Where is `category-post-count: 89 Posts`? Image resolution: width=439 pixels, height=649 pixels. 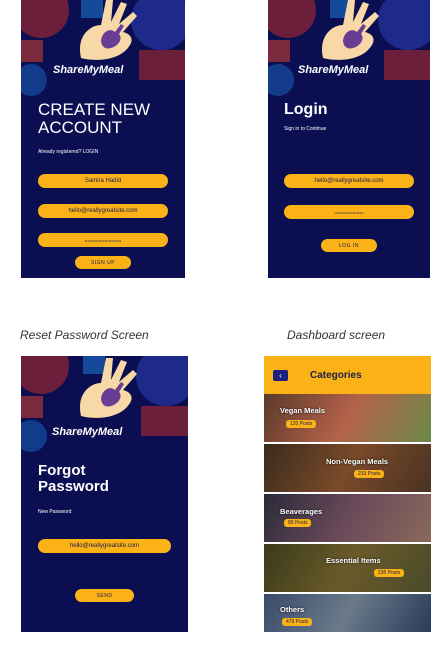
category-post-count: 89 Posts is located at coordinates (298, 523).